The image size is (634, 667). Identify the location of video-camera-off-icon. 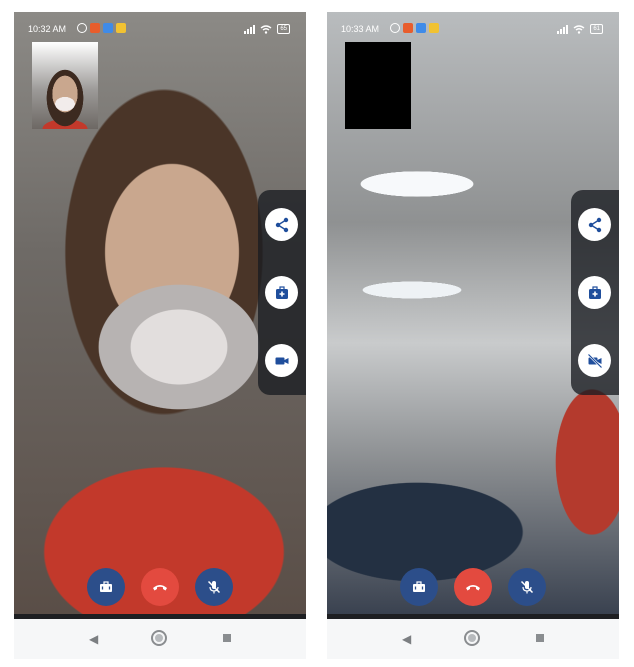
(594, 360).